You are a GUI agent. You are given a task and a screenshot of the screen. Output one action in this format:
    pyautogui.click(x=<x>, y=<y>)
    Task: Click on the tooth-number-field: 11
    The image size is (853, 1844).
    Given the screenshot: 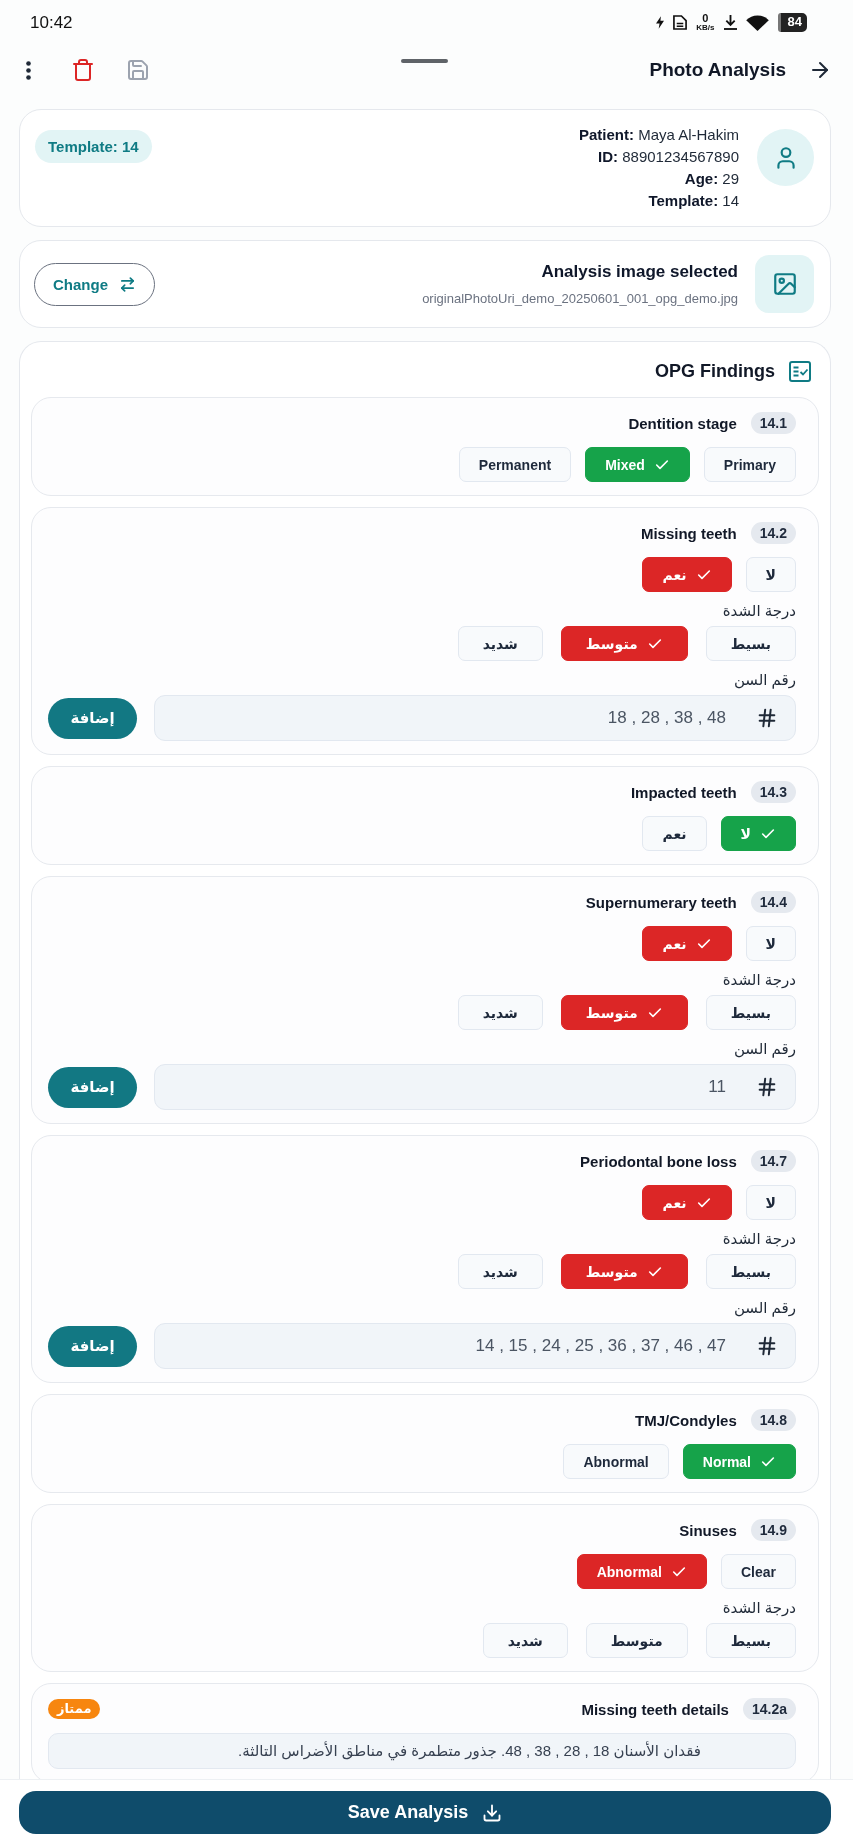 What is the action you would take?
    pyautogui.click(x=475, y=1087)
    